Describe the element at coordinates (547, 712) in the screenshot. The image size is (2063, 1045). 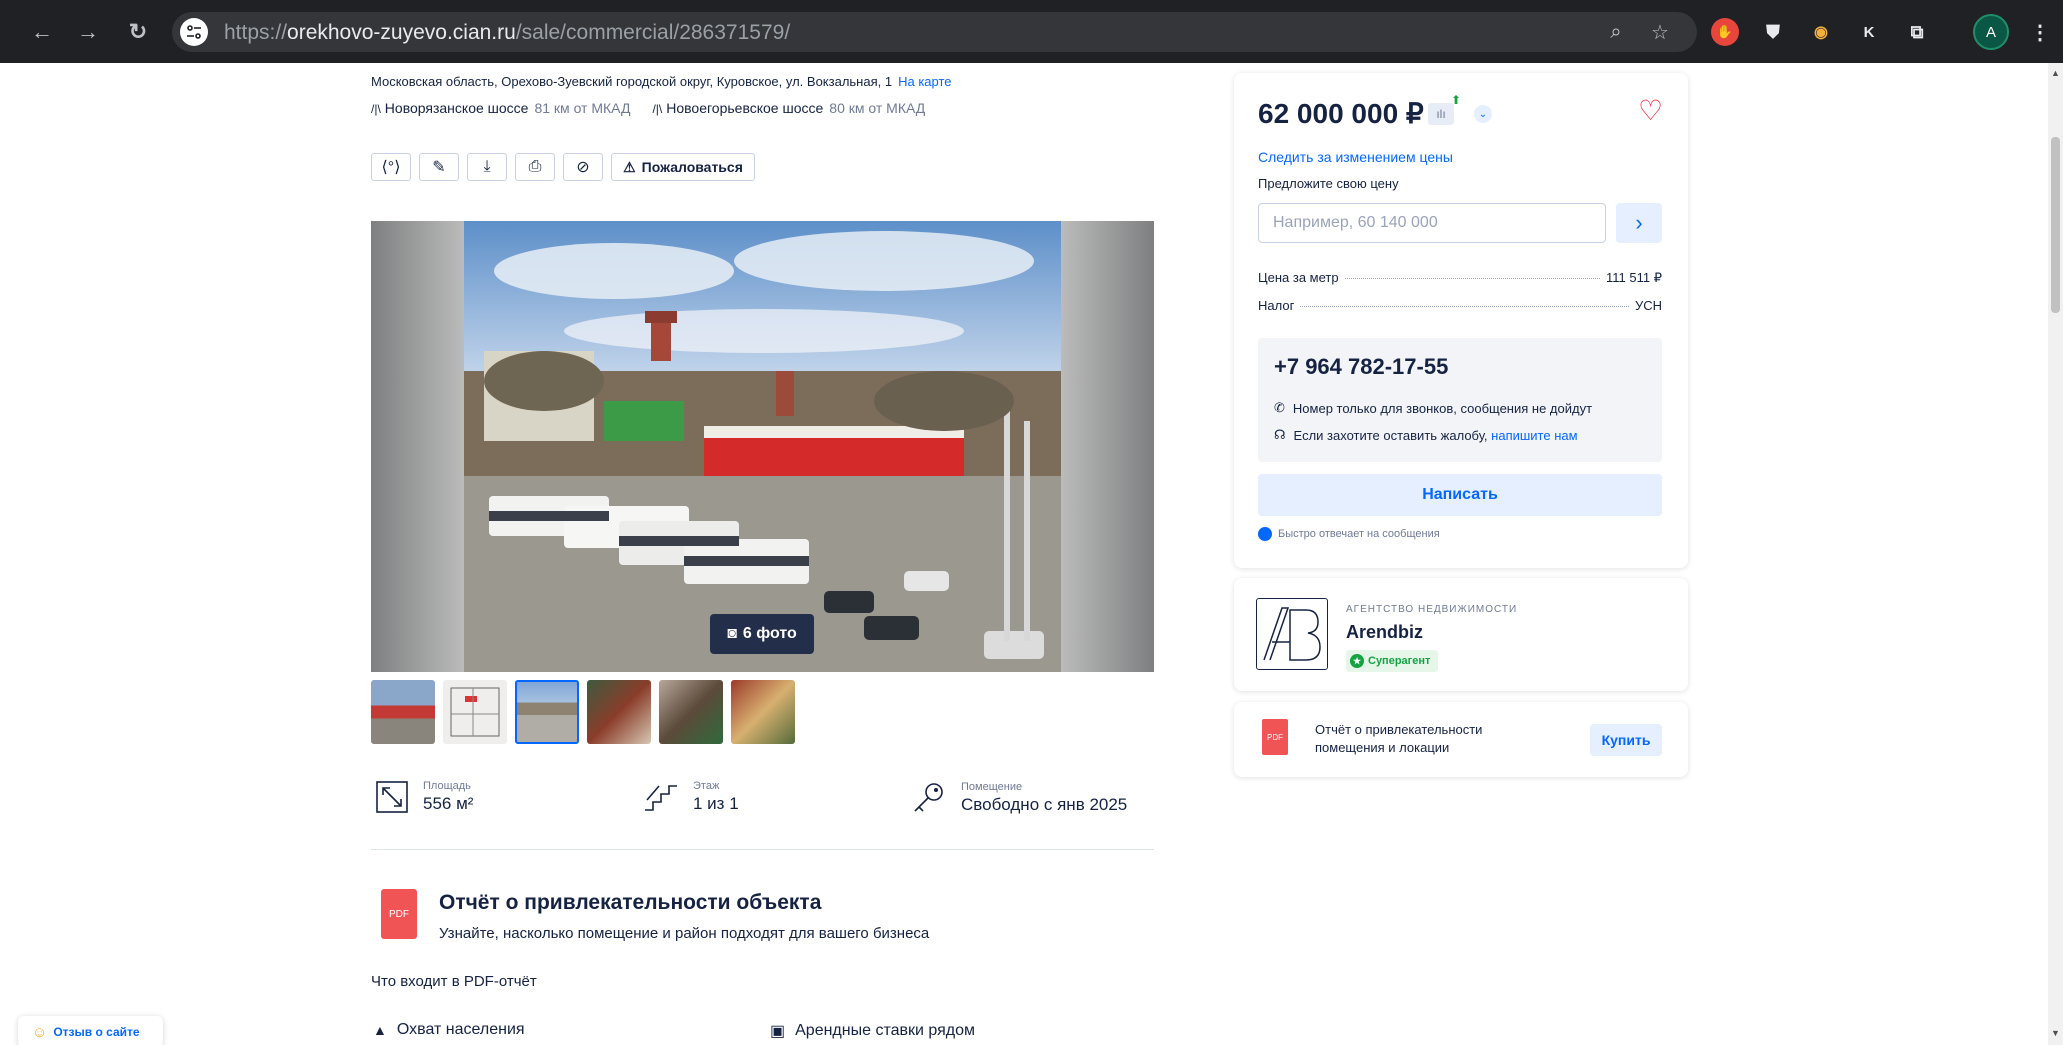
I see `thumbnail-active` at that location.